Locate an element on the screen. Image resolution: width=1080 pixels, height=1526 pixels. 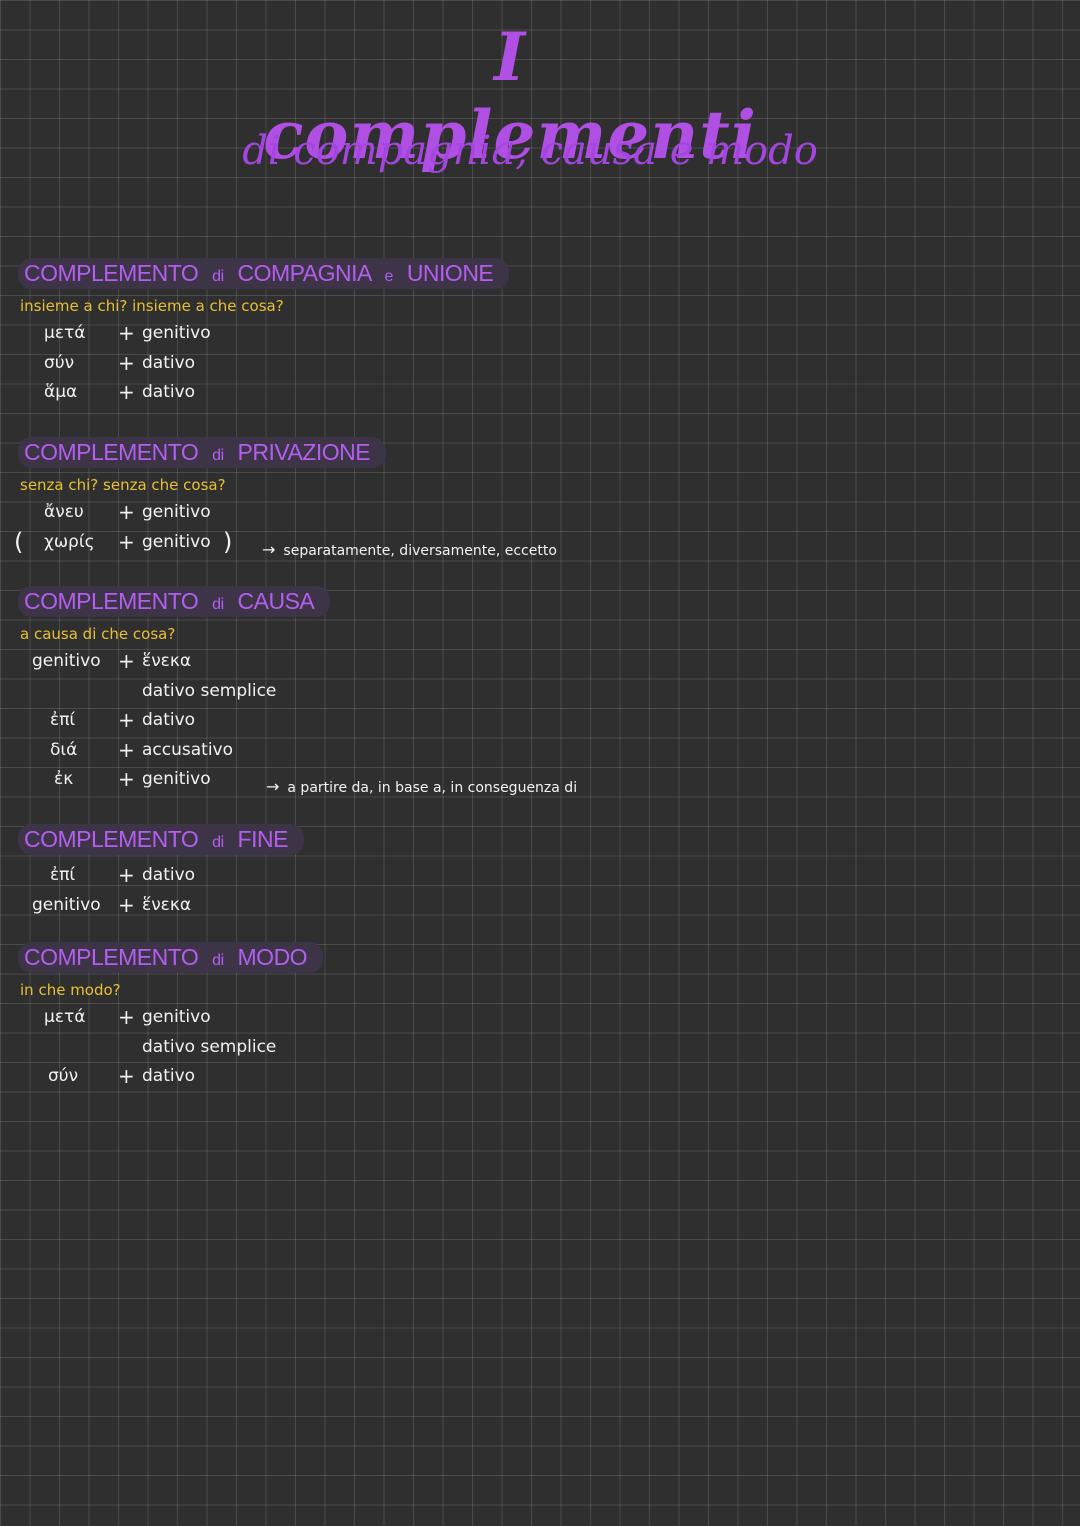
section-heading-fine: COMPLEMENTO di FINE is located at coordinates (161, 839).